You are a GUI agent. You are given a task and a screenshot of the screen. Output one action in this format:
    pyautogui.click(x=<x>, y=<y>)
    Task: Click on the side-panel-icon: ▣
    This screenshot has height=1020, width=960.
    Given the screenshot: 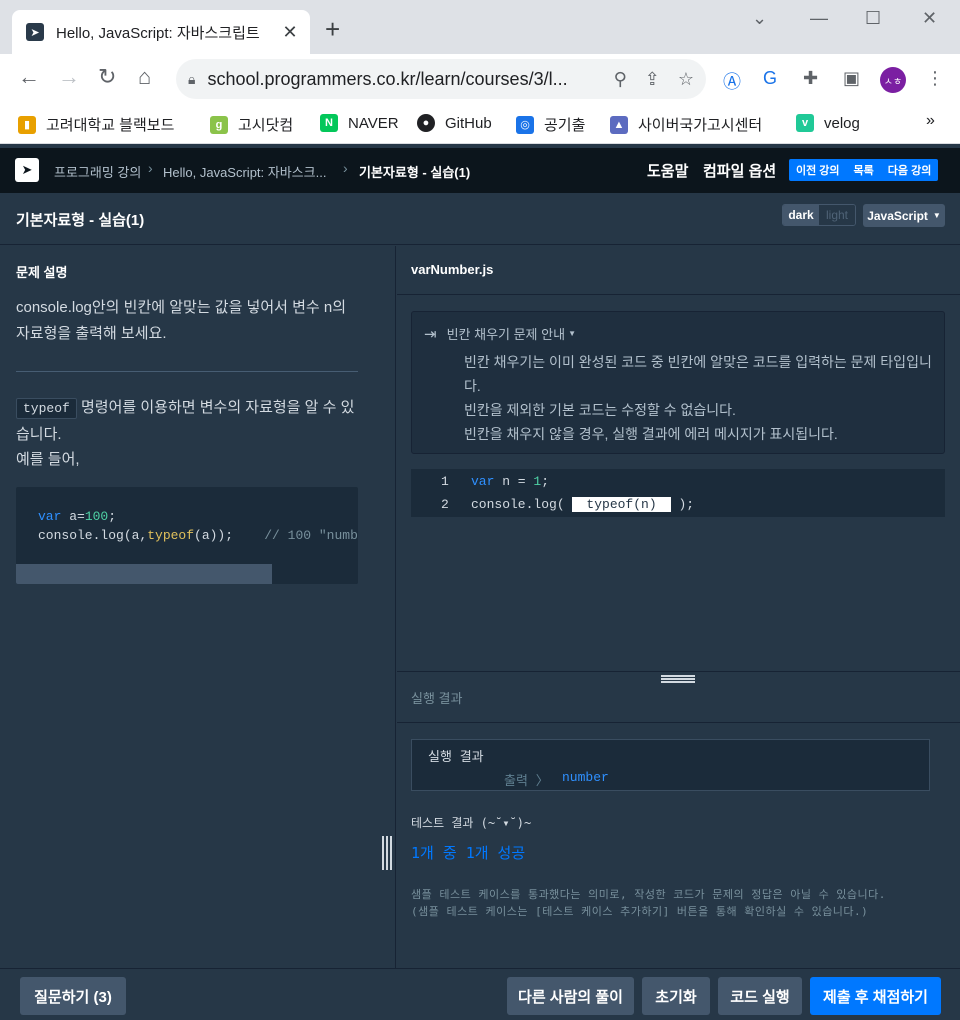 What is the action you would take?
    pyautogui.click(x=851, y=78)
    